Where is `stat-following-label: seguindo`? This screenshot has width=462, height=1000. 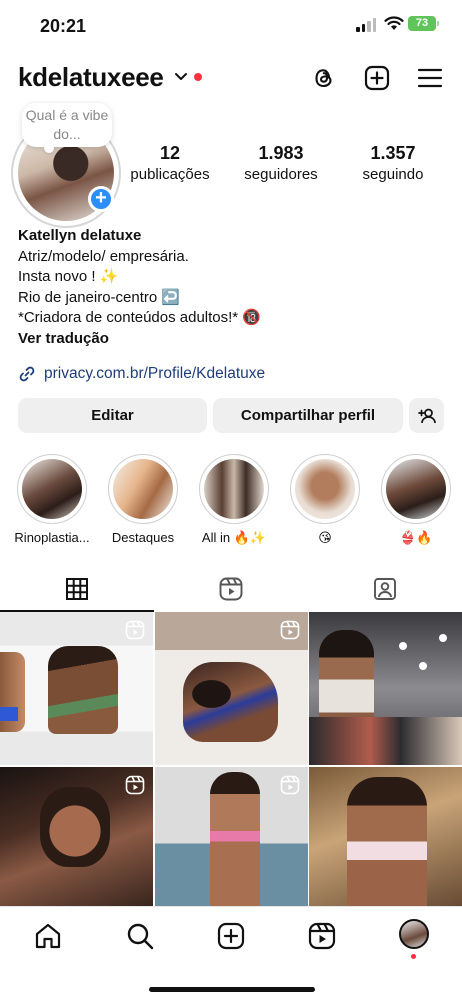 stat-following-label: seguindo is located at coordinates (393, 174).